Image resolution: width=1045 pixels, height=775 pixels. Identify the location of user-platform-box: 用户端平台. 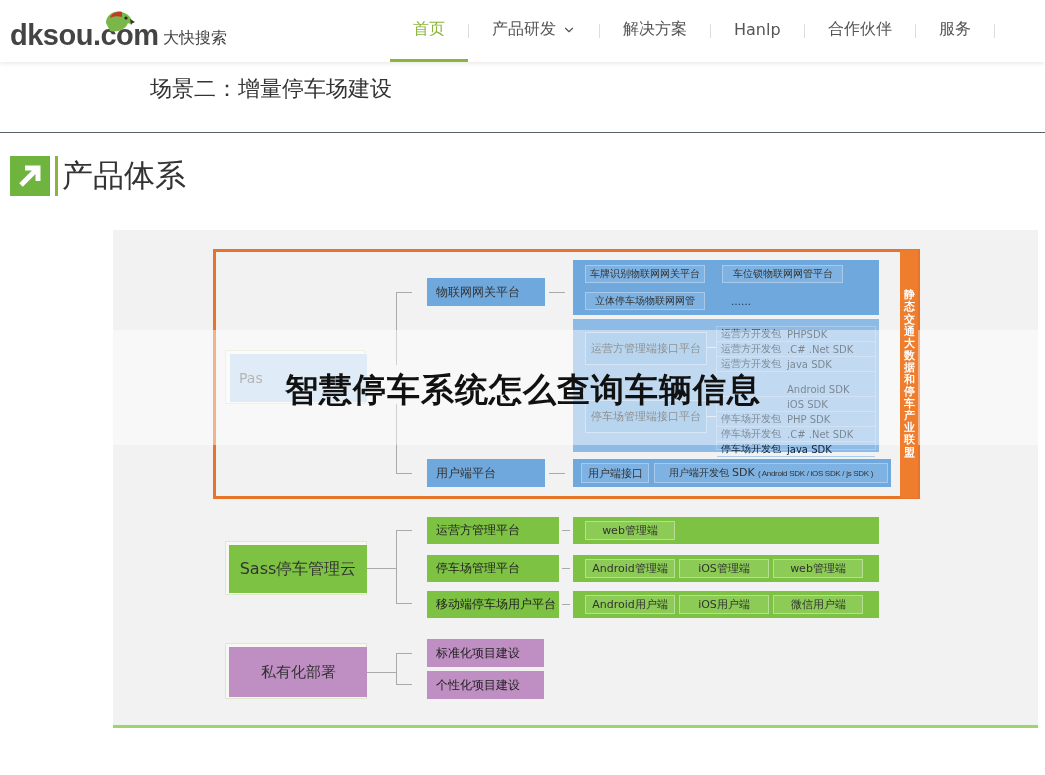
(486, 473).